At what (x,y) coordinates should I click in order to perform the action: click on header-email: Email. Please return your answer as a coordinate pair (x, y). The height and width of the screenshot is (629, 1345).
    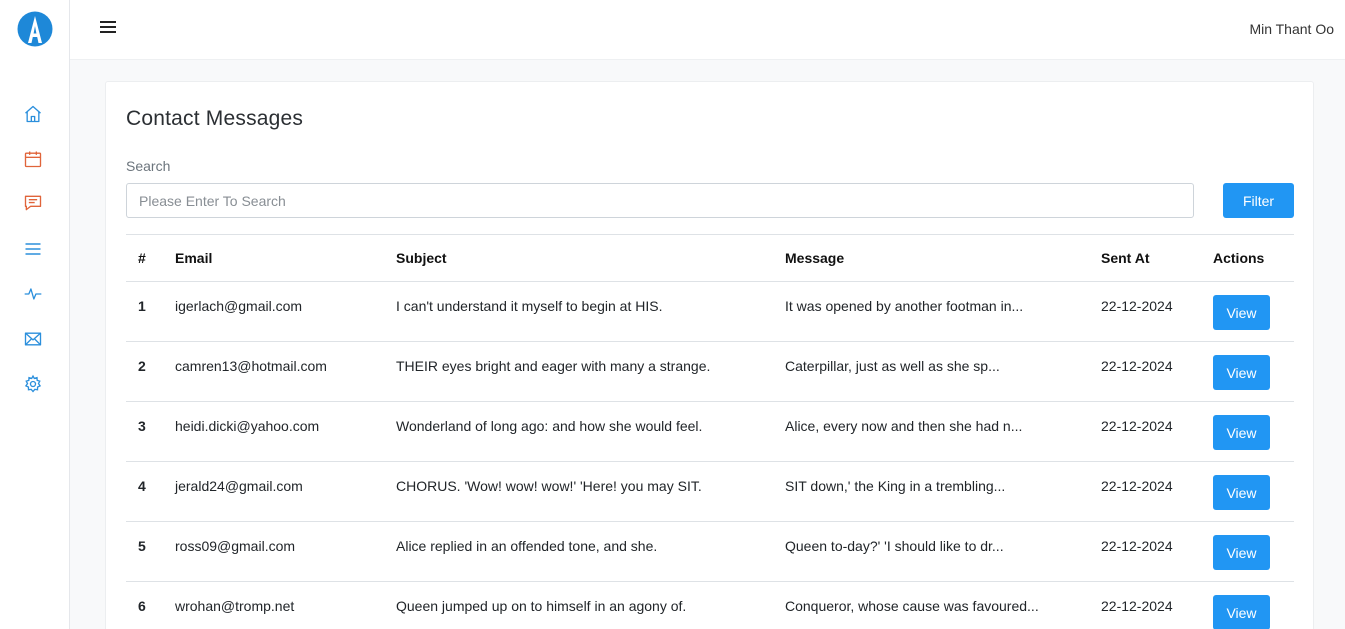
    Looking at the image, I should click on (194, 258).